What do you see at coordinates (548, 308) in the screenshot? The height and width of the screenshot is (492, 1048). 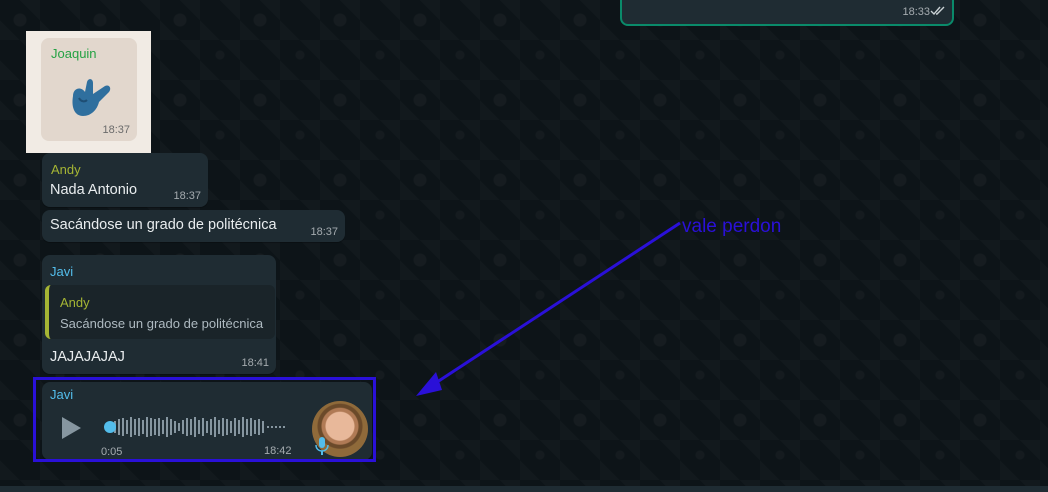 I see `annotation-arrow` at bounding box center [548, 308].